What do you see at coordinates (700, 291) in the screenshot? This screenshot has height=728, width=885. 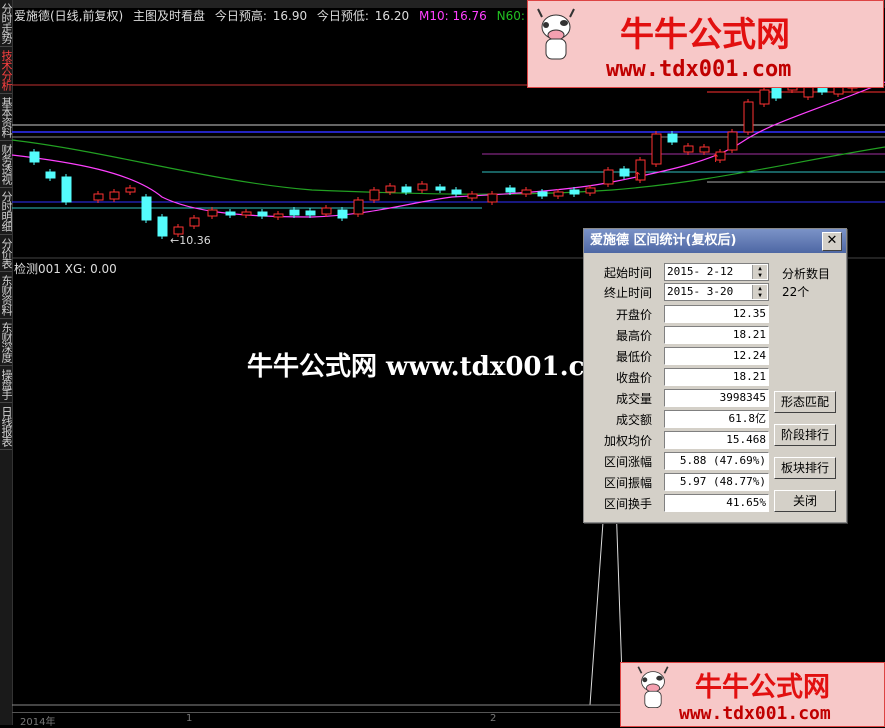 I see `end-time-value: 2015- 3-20` at bounding box center [700, 291].